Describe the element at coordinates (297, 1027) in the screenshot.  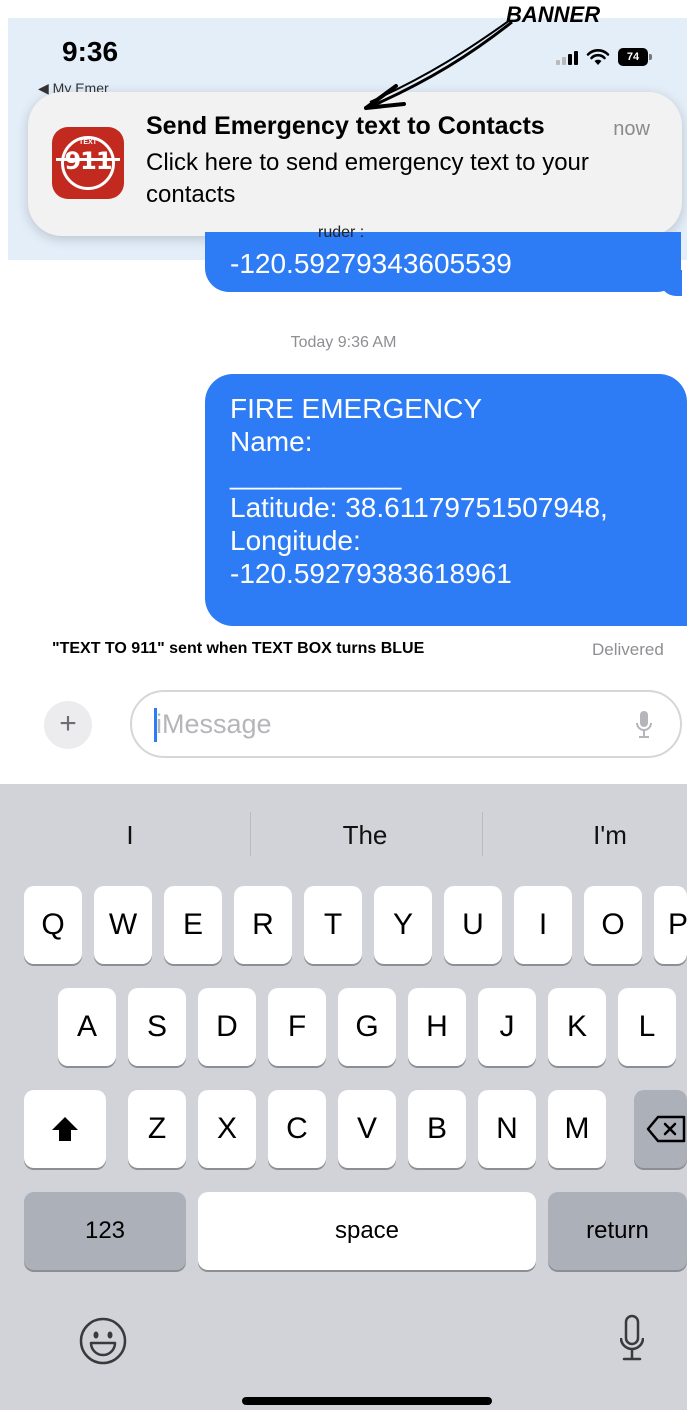
I see `key-f: F` at that location.